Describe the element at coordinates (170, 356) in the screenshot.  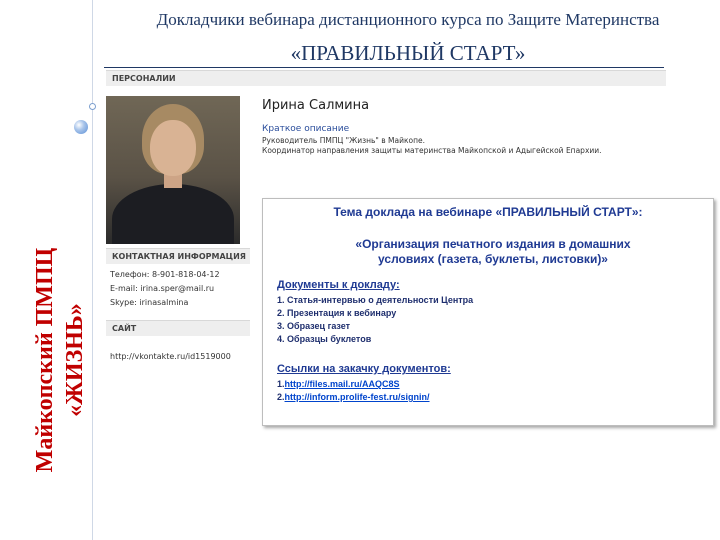
I see `site-url: http://vkontakte.ru/id1519000` at that location.